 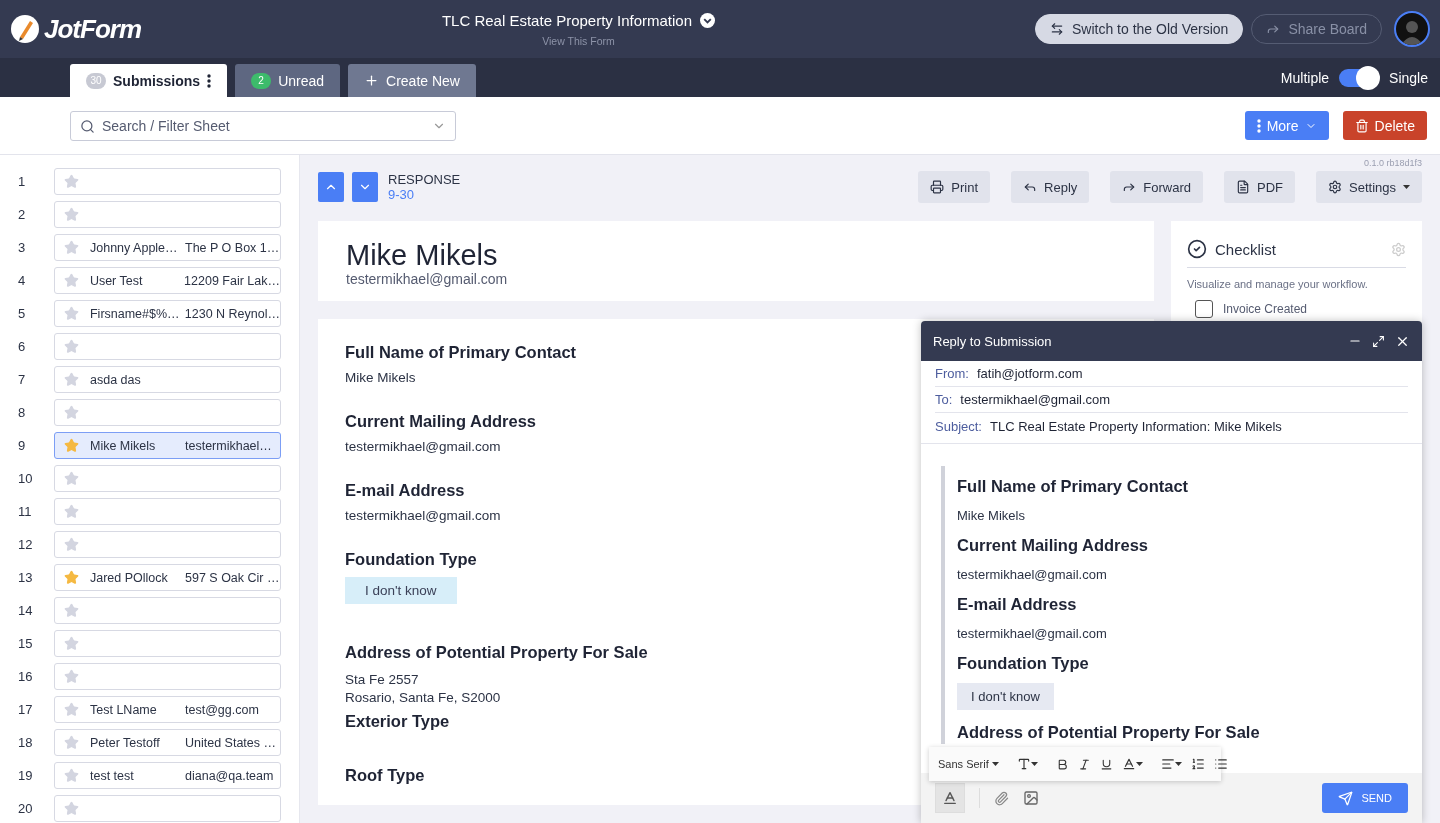 I want to click on send-button: SEND, so click(x=1365, y=798).